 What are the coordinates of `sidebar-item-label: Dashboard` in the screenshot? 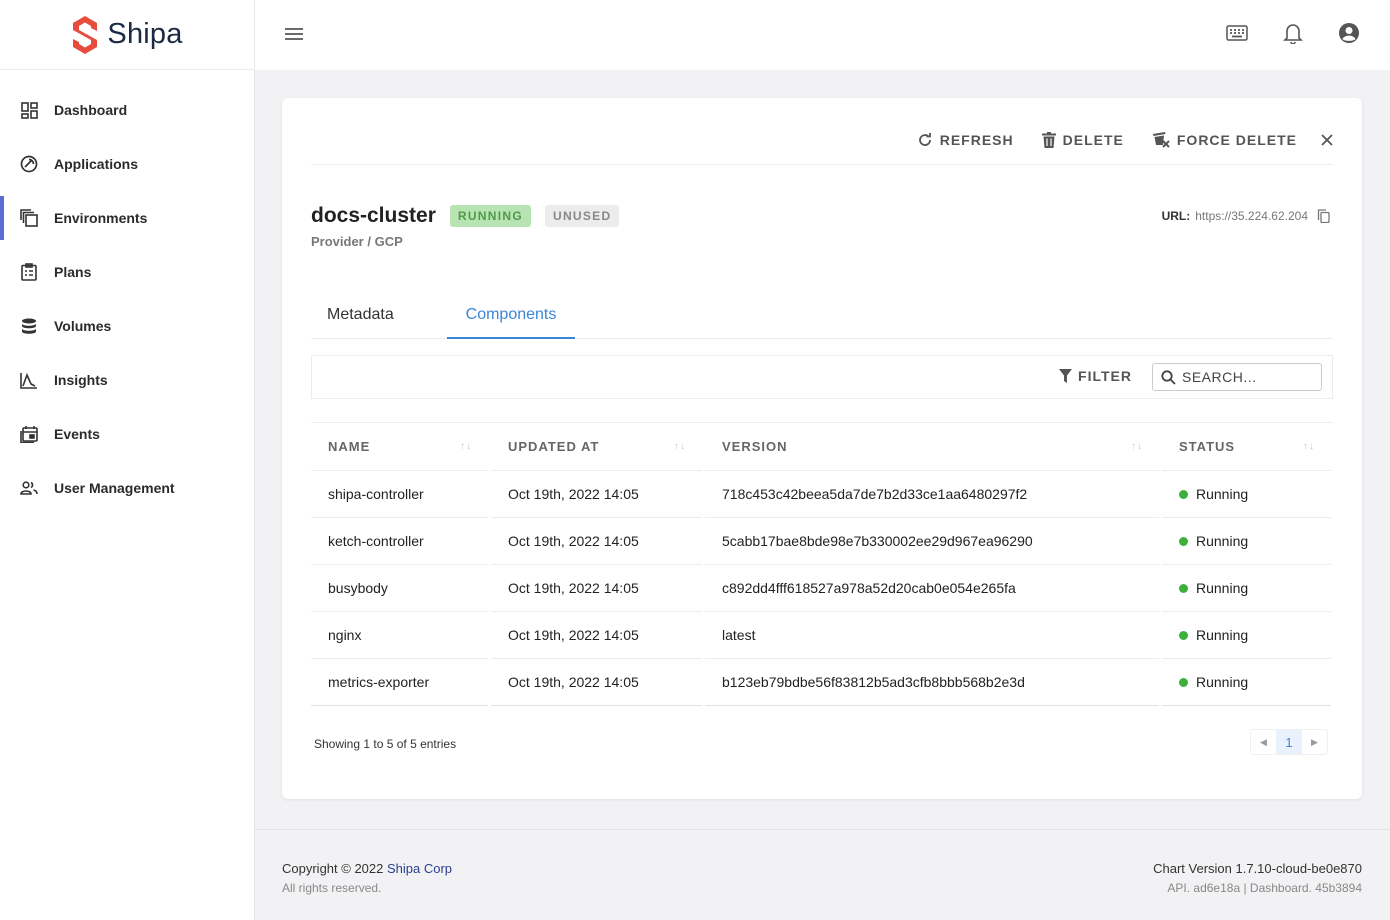 It's located at (91, 110).